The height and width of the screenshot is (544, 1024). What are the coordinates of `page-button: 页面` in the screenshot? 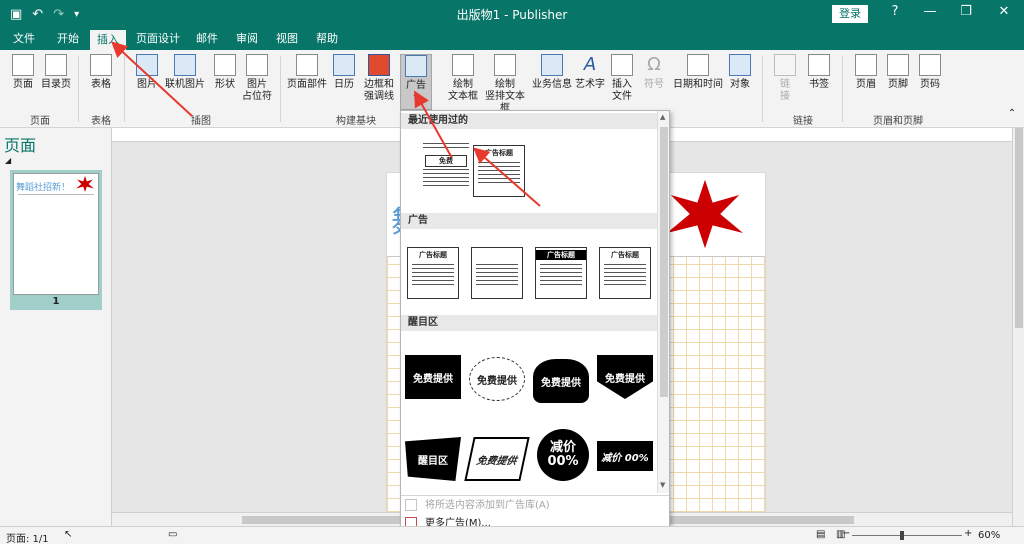 It's located at (23, 72).